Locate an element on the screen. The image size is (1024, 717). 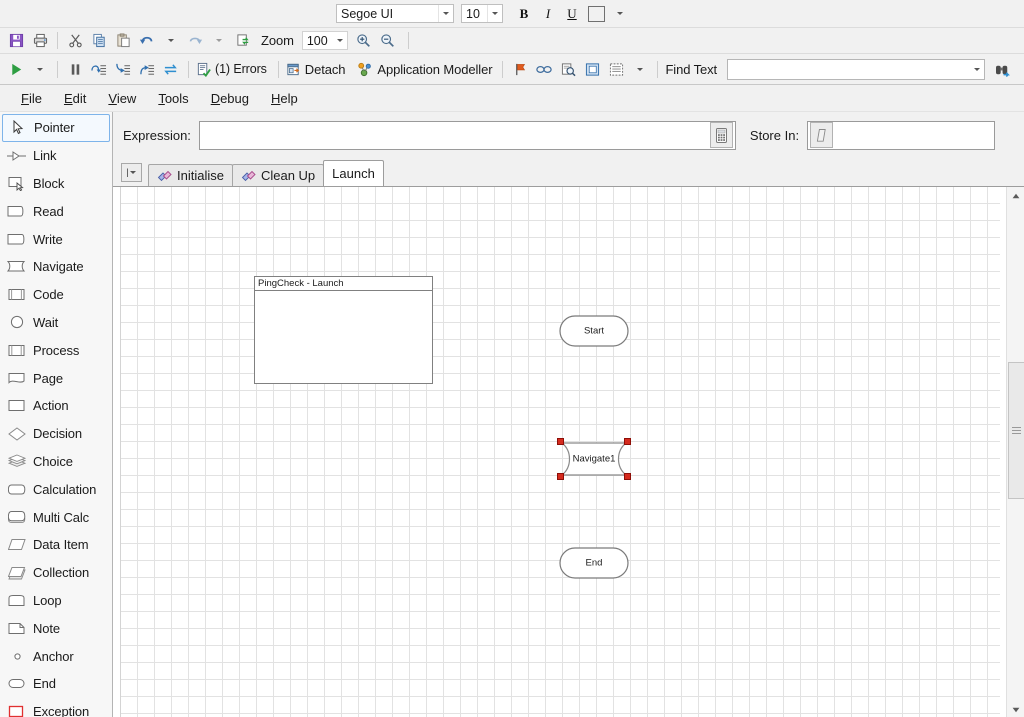
palette-item-page: Page is located at coordinates (56, 378).